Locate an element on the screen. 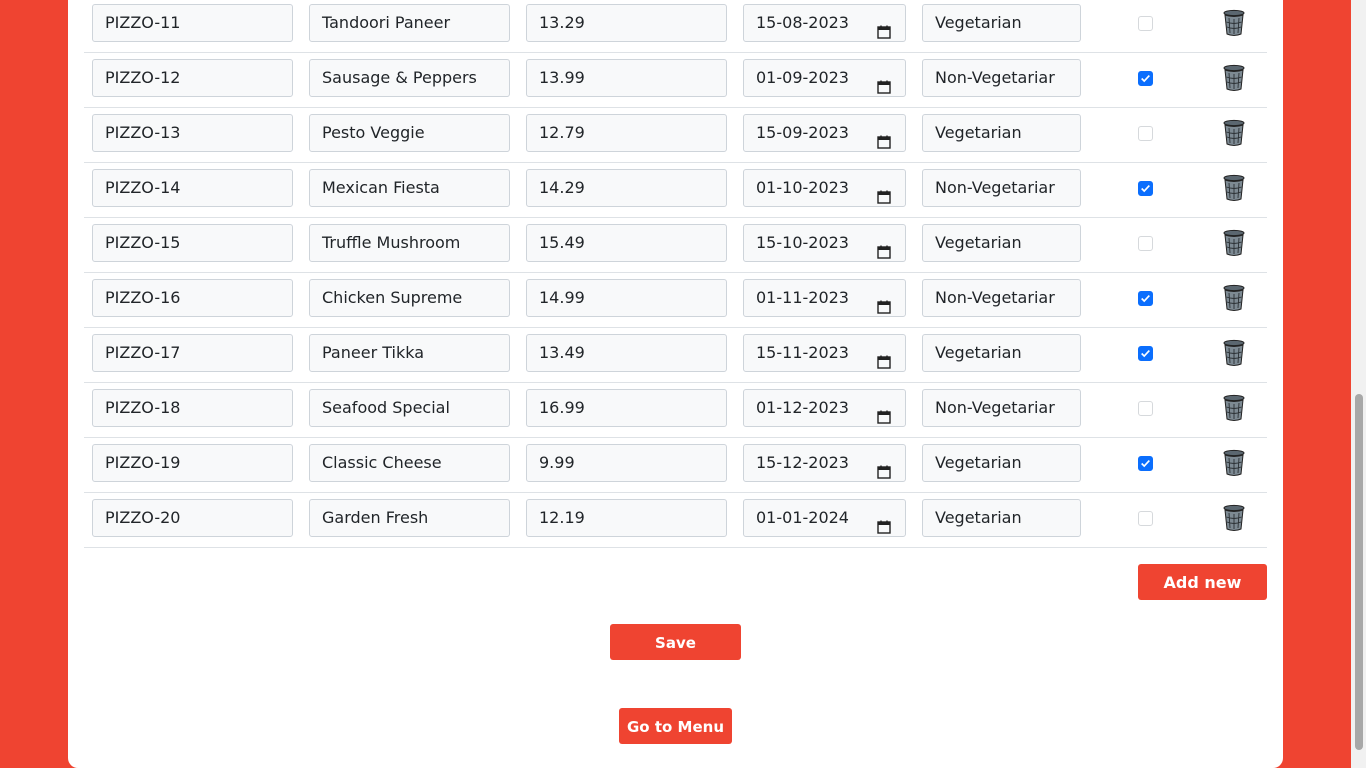 This screenshot has height=768, width=1366. item-date-field: 15-08-2023 is located at coordinates (824, 23).